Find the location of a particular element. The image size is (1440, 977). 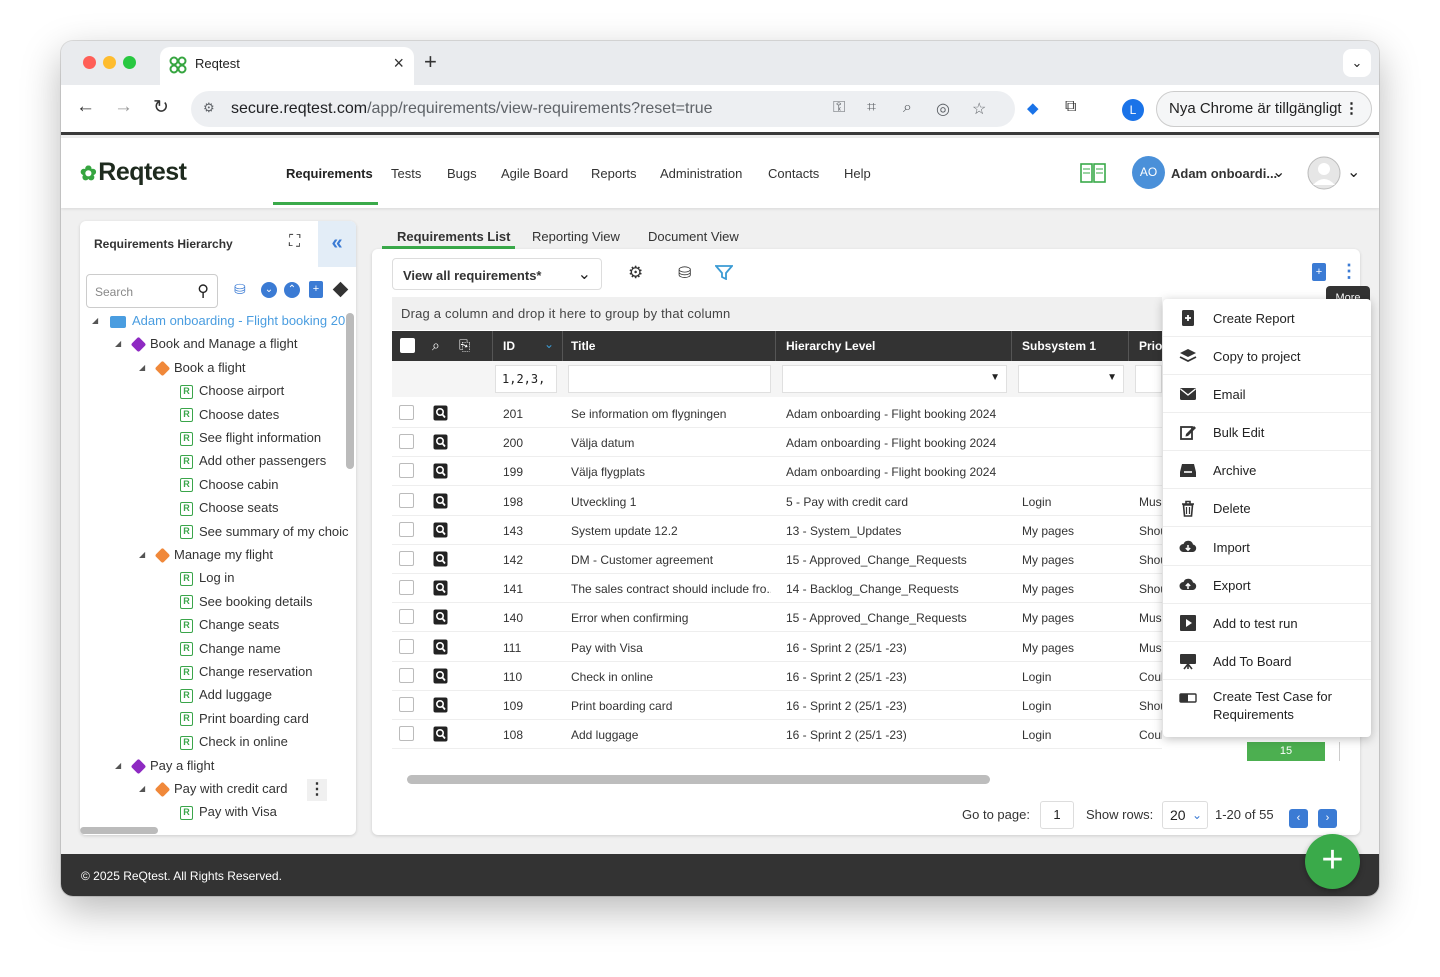

grid-horizontal-scrollbar is located at coordinates (698, 779).